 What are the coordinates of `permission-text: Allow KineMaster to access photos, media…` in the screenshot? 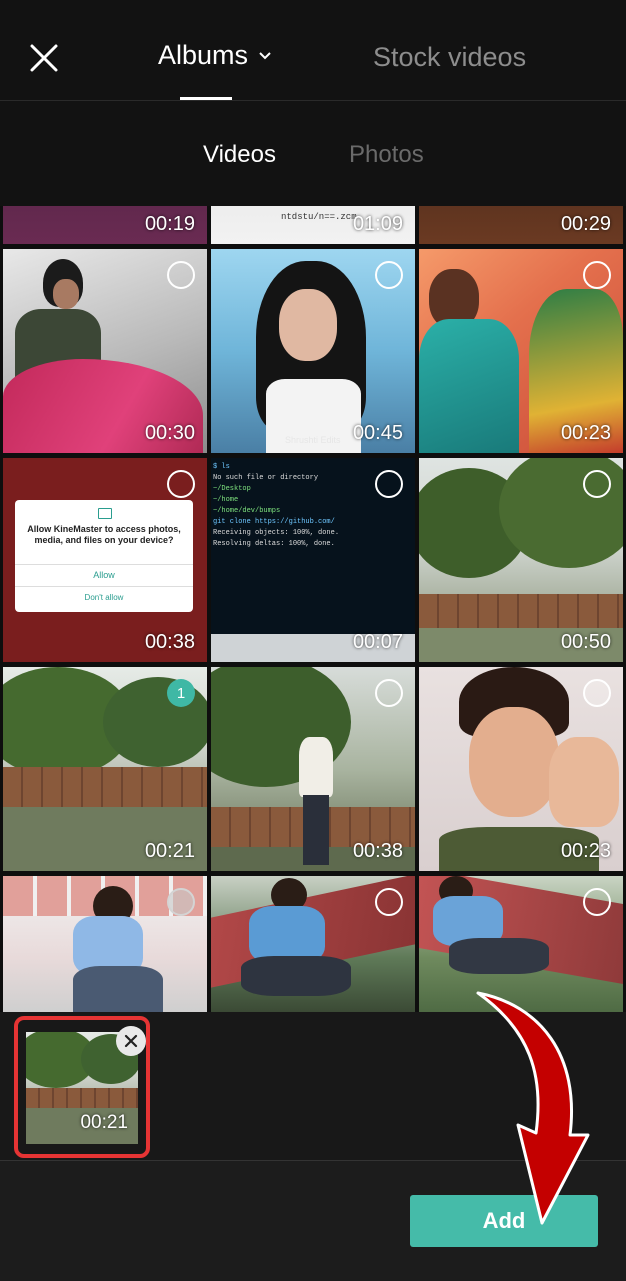 It's located at (104, 534).